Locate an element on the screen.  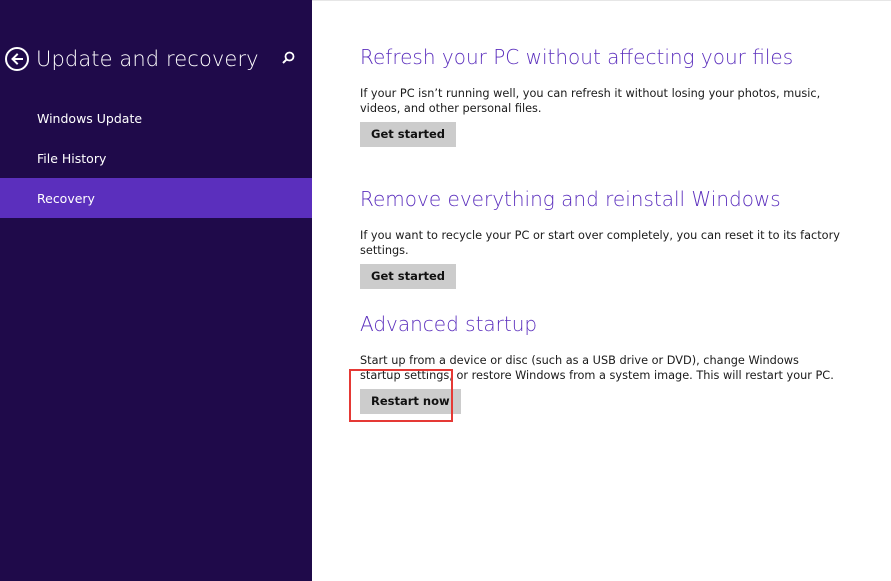
restart-now-button: Restart now is located at coordinates (410, 401).